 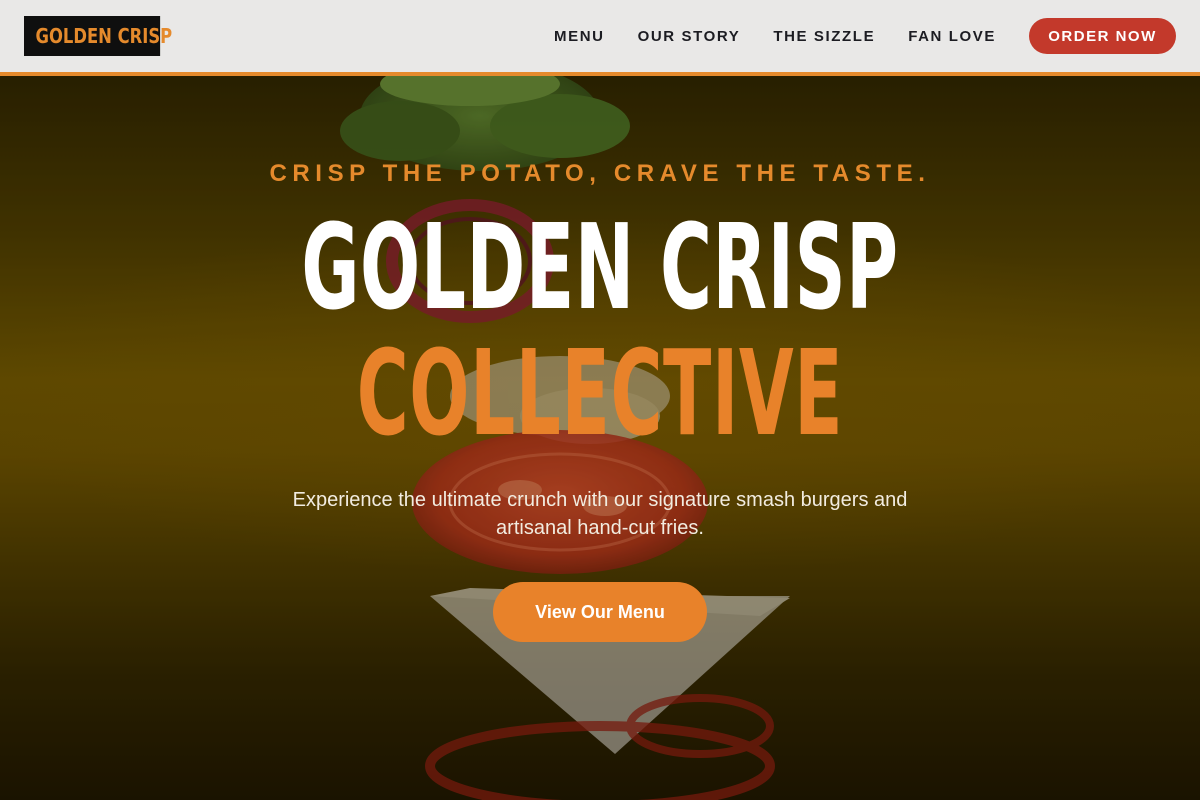 What do you see at coordinates (600, 393) in the screenshot?
I see `hero-title-line-2: COLLECTIVE` at bounding box center [600, 393].